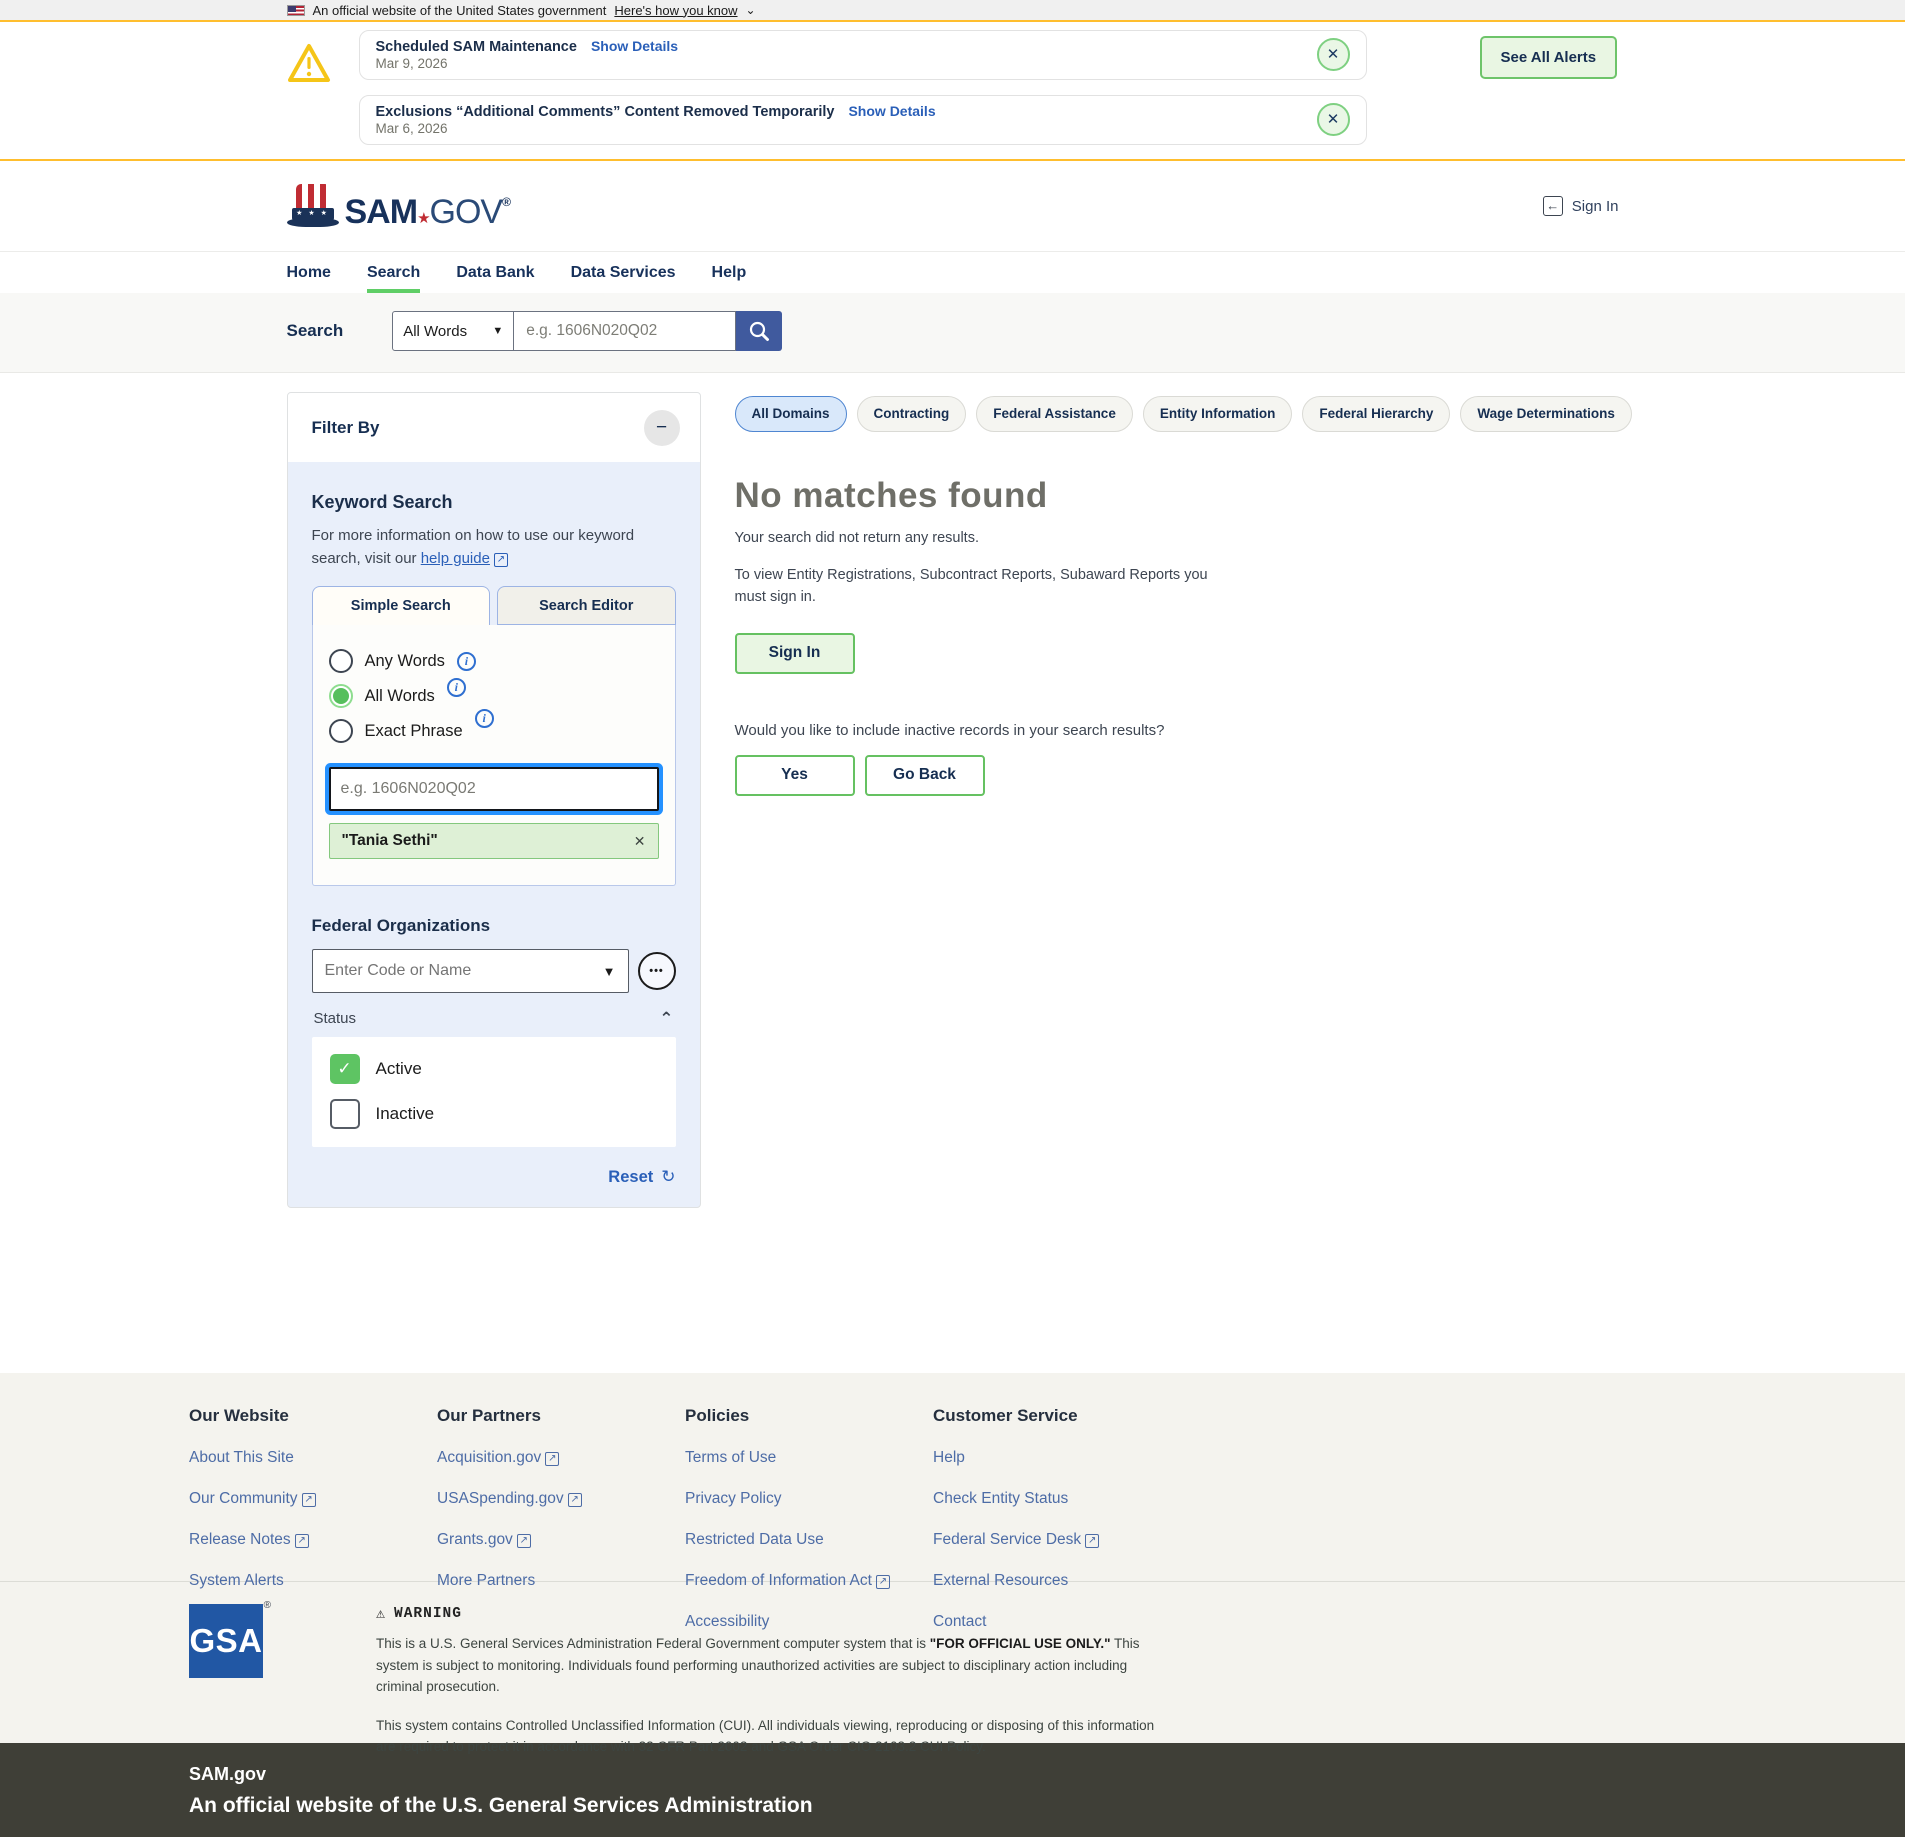 The height and width of the screenshot is (1837, 1905). Describe the element at coordinates (949, 1458) in the screenshot. I see `footer-link-help: Help` at that location.